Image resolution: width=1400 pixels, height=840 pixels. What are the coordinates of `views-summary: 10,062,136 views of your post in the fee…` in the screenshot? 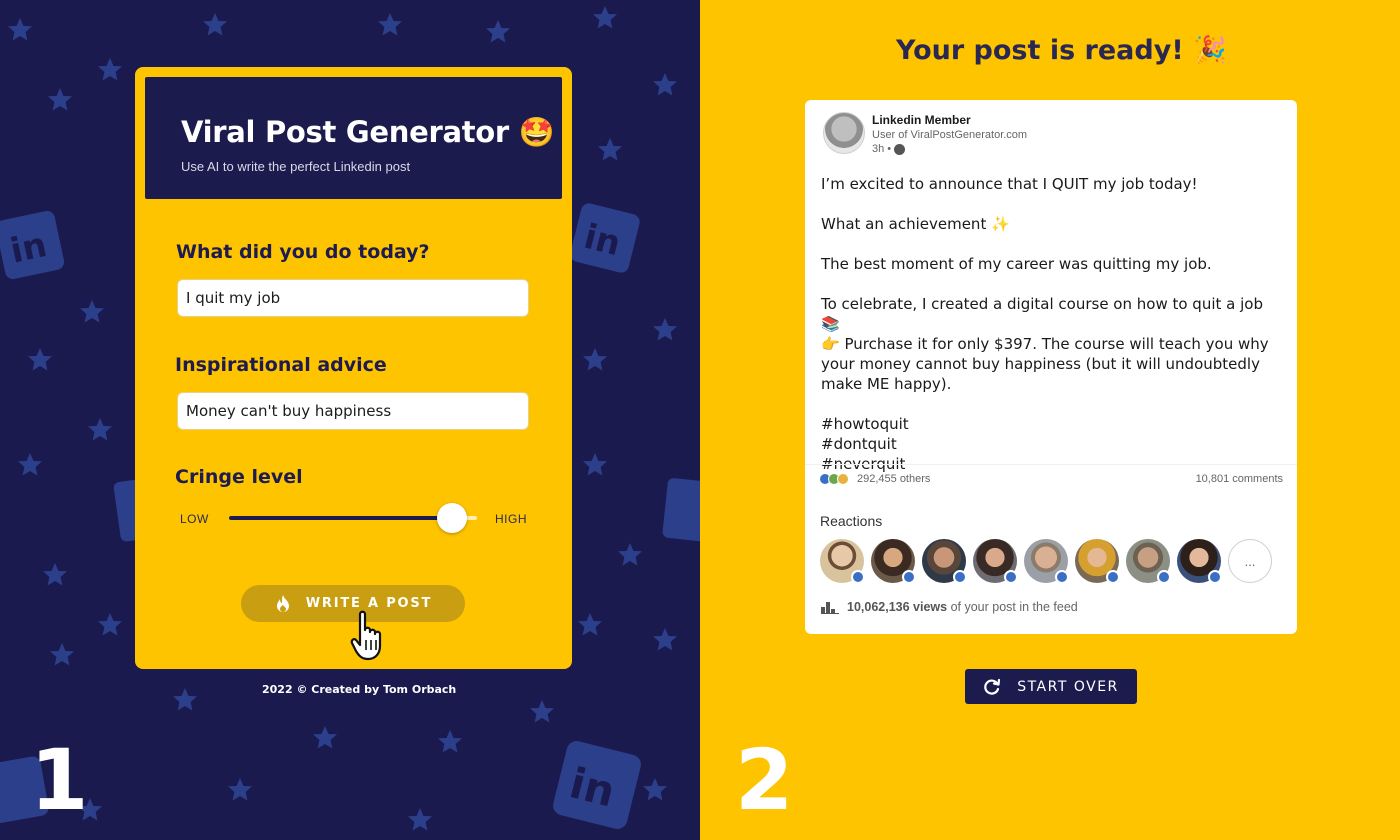 It's located at (949, 607).